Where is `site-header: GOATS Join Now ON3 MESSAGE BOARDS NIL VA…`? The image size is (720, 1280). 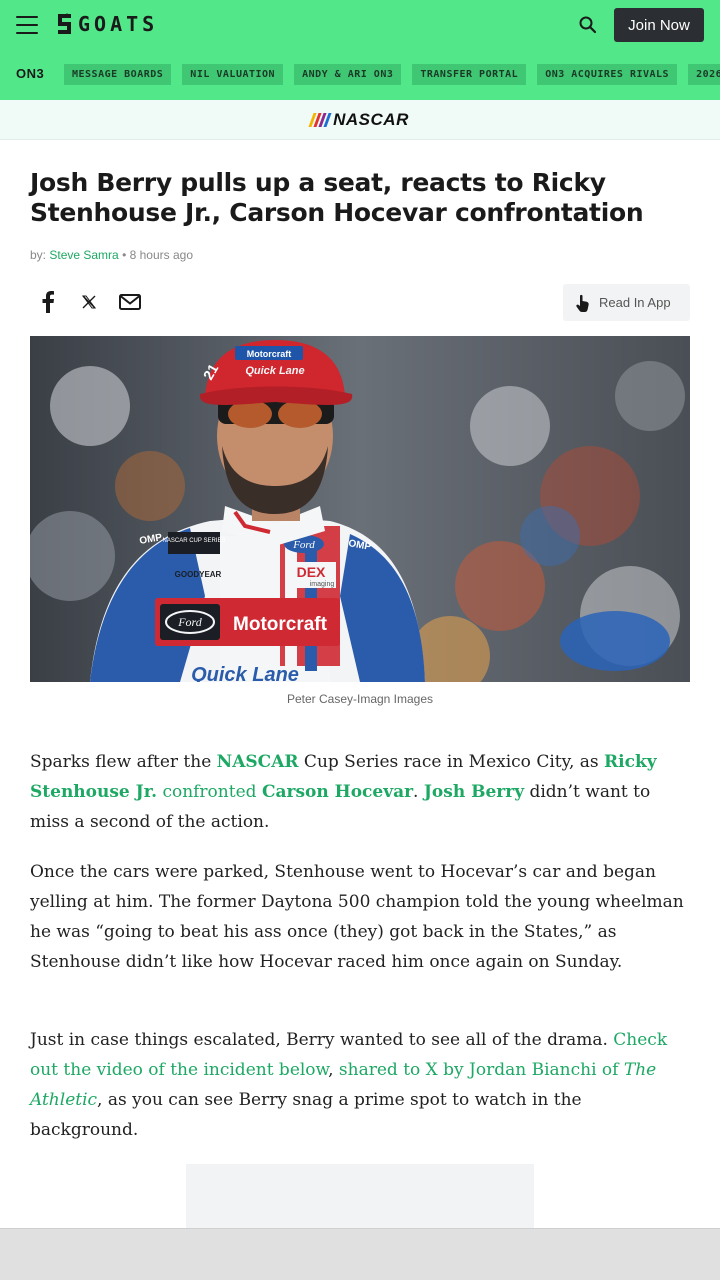 site-header: GOATS Join Now ON3 MESSAGE BOARDS NIL VA… is located at coordinates (360, 50).